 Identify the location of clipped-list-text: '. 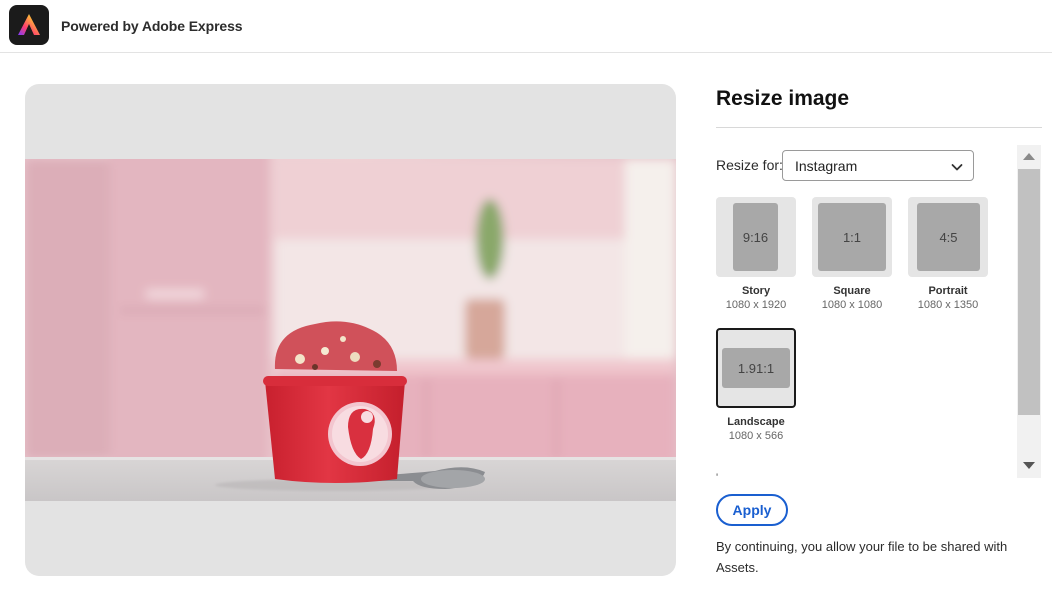
(718, 475).